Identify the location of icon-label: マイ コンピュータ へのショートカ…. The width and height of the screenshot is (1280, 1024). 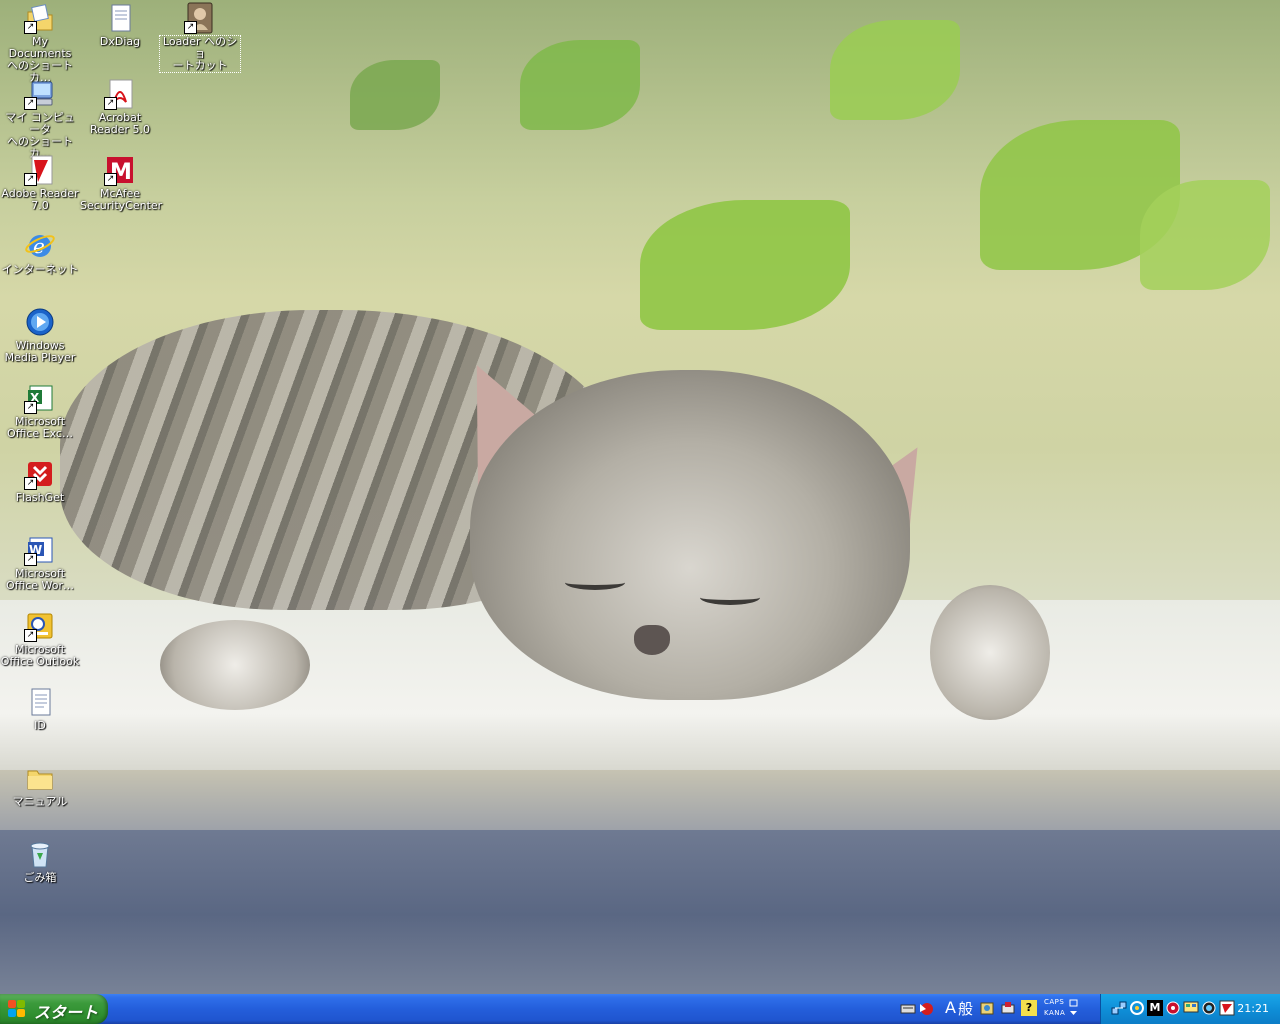
(40, 135).